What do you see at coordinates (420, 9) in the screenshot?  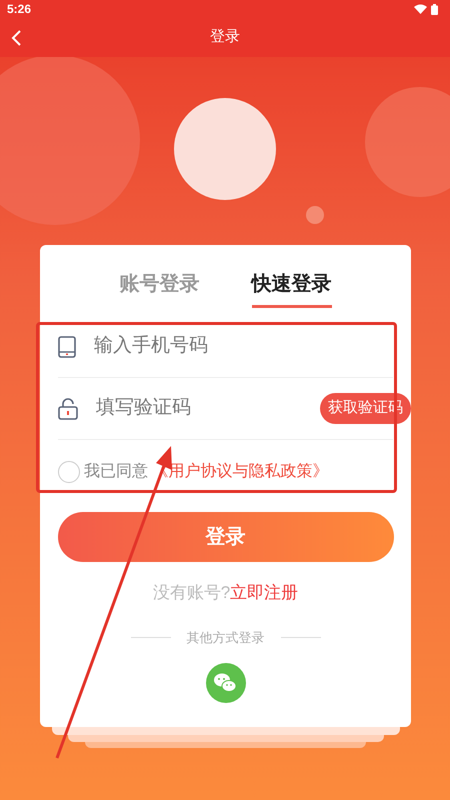 I see `wifi-icon` at bounding box center [420, 9].